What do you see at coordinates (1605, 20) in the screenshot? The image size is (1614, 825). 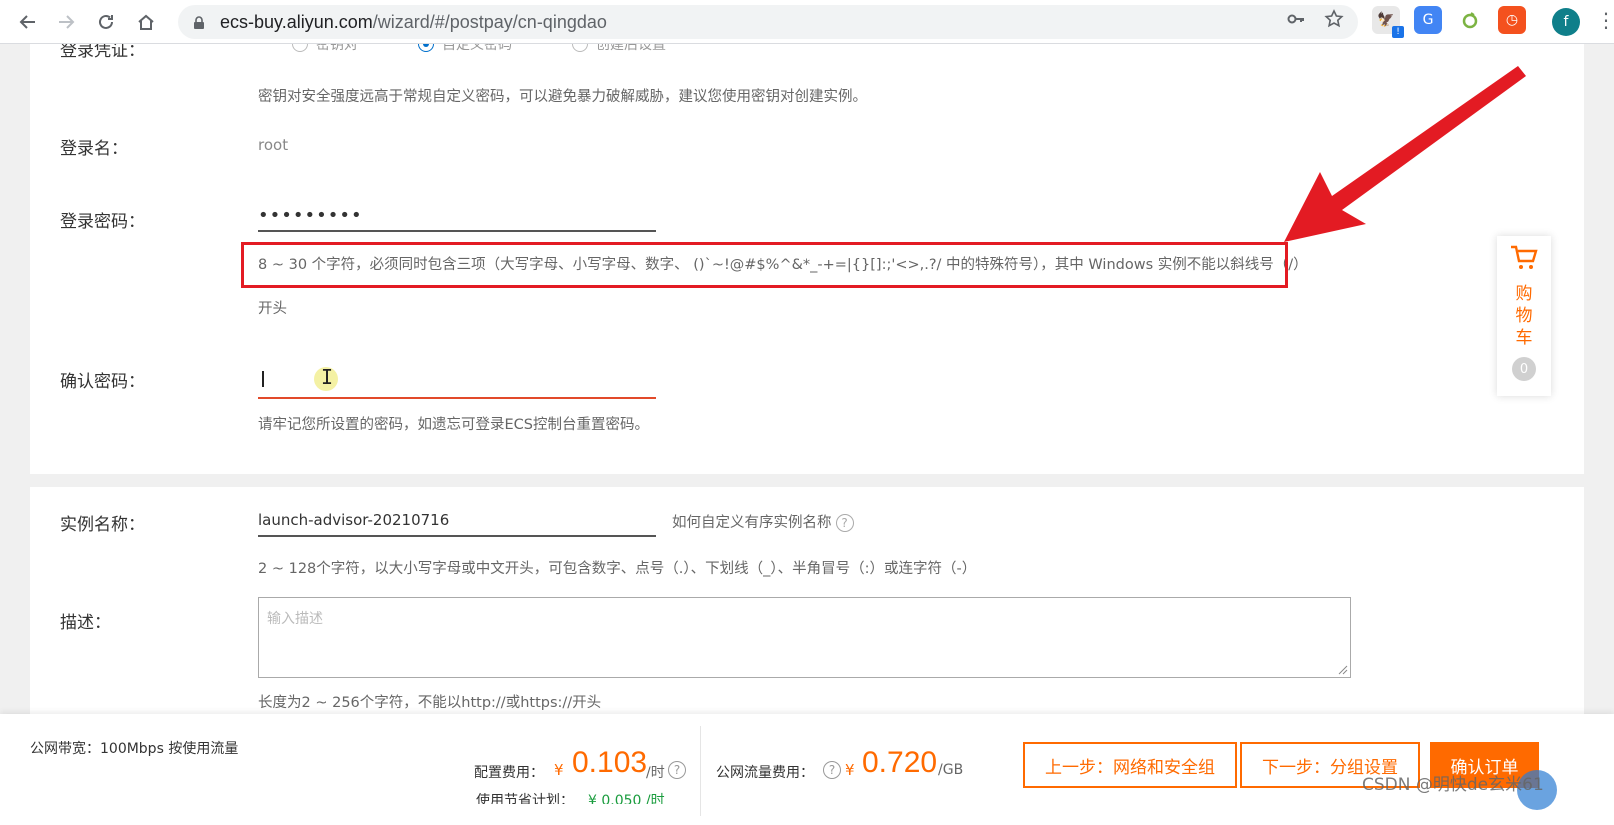 I see `browser-menu-icon: ⋮` at bounding box center [1605, 20].